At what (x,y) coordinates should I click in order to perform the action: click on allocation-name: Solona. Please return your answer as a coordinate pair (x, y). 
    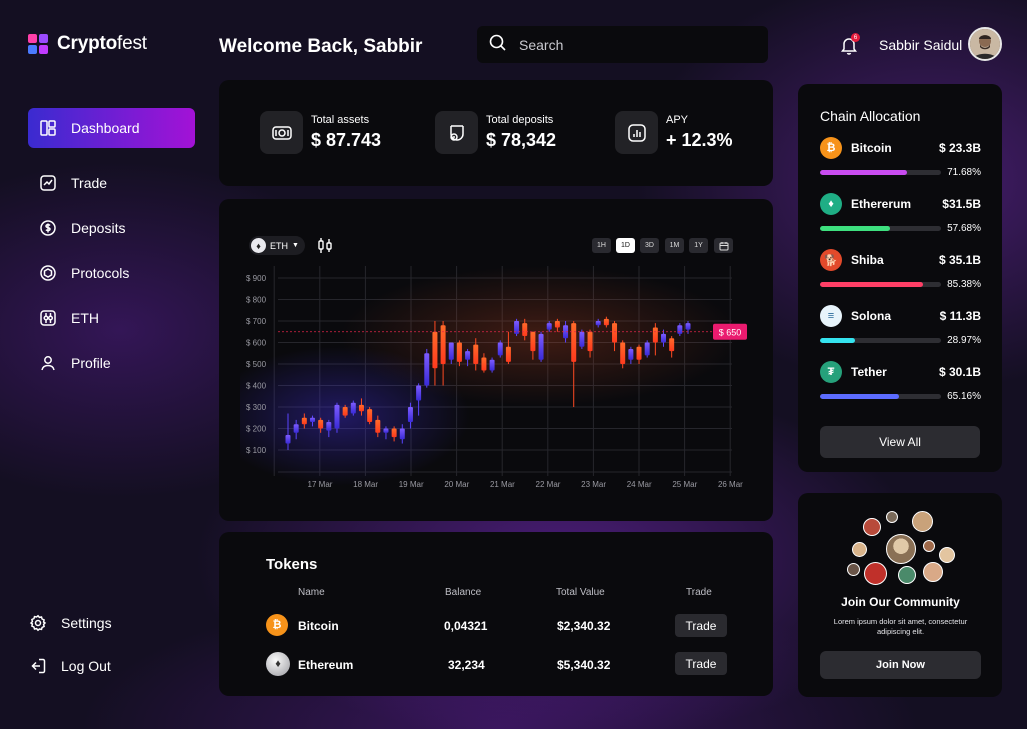
    Looking at the image, I should click on (871, 316).